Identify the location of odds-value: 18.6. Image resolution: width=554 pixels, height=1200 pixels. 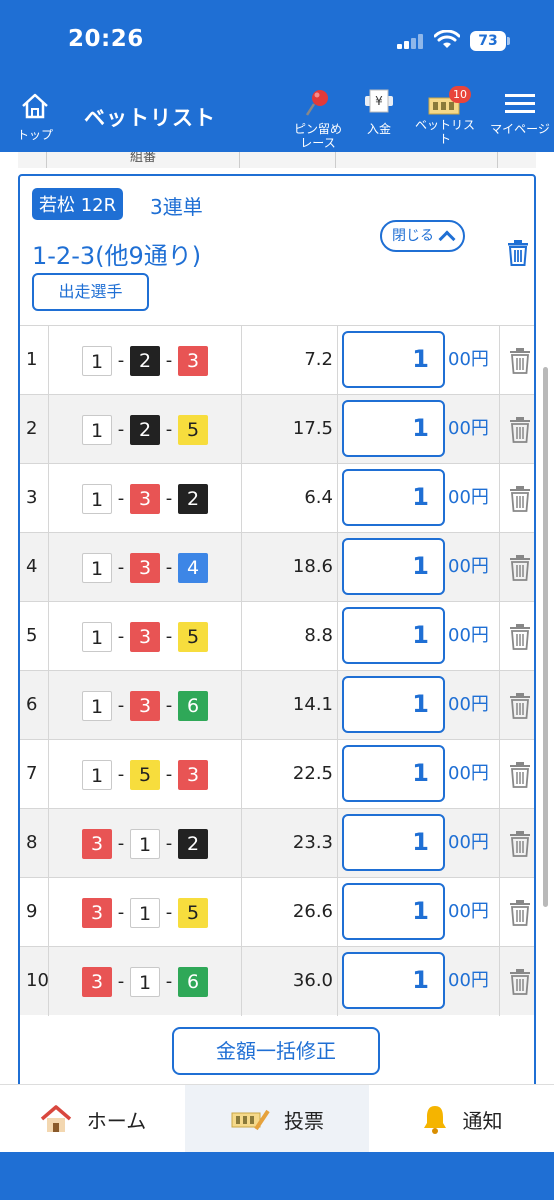
(289, 567).